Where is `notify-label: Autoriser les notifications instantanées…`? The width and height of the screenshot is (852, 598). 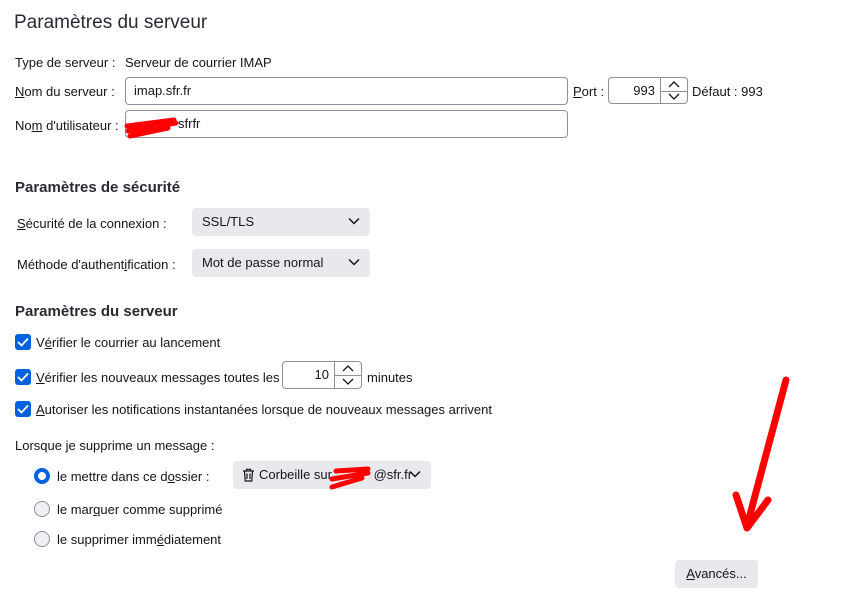
notify-label: Autoriser les notifications instantanées… is located at coordinates (264, 409).